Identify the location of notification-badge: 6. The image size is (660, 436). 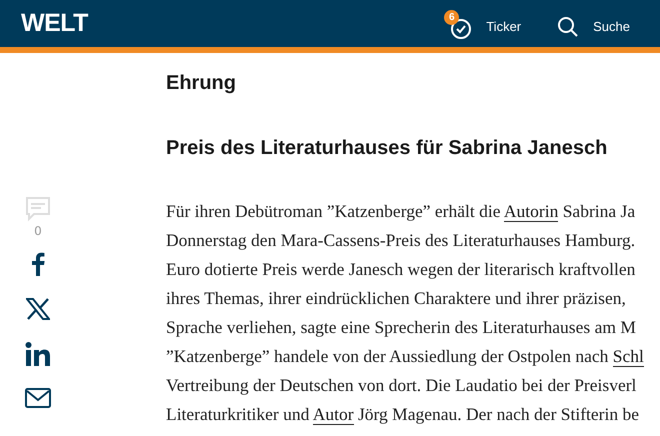
(452, 17).